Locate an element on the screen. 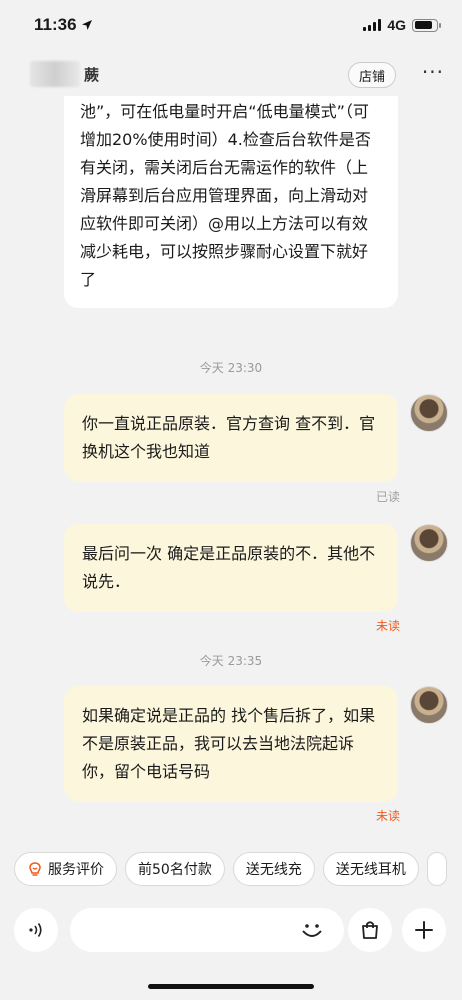  status-indicators: 4G is located at coordinates (402, 25).